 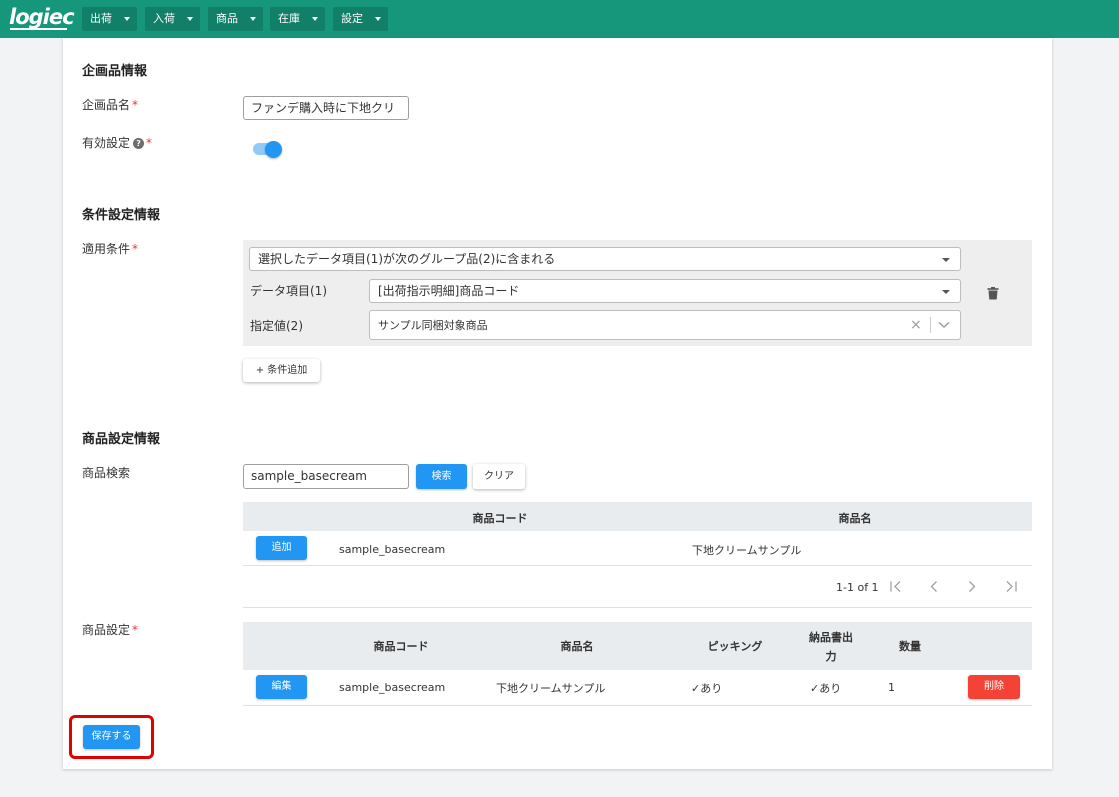 I want to click on setting-picking-value: ✓あり, so click(x=707, y=688).